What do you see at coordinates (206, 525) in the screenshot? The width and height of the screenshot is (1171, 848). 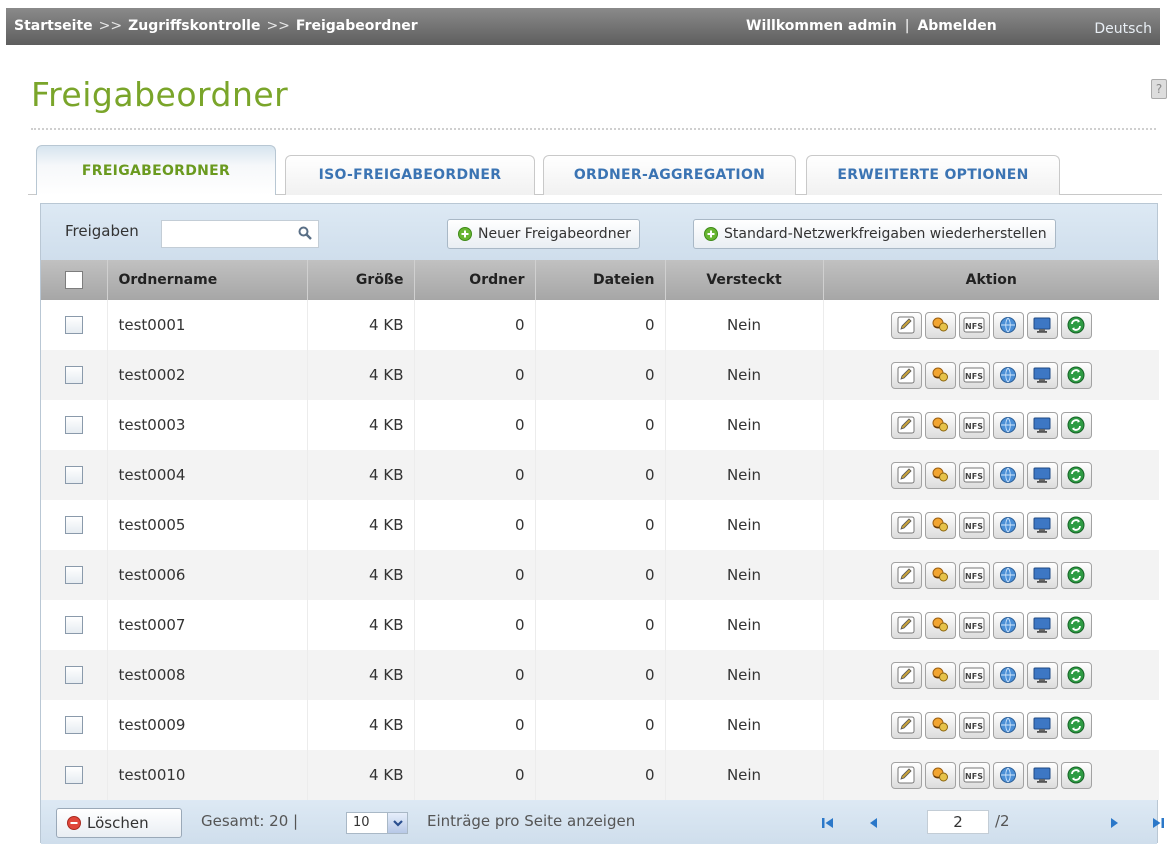 I see `folder-name: test0005` at bounding box center [206, 525].